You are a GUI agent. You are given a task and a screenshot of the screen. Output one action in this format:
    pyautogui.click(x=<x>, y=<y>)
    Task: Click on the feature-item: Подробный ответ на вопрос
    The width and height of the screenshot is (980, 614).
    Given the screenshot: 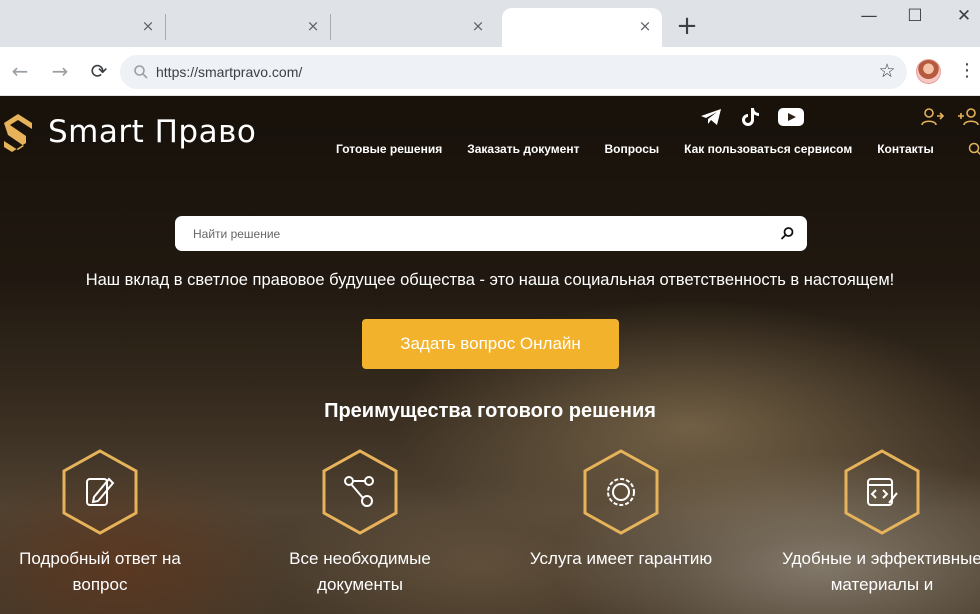 What is the action you would take?
    pyautogui.click(x=100, y=523)
    